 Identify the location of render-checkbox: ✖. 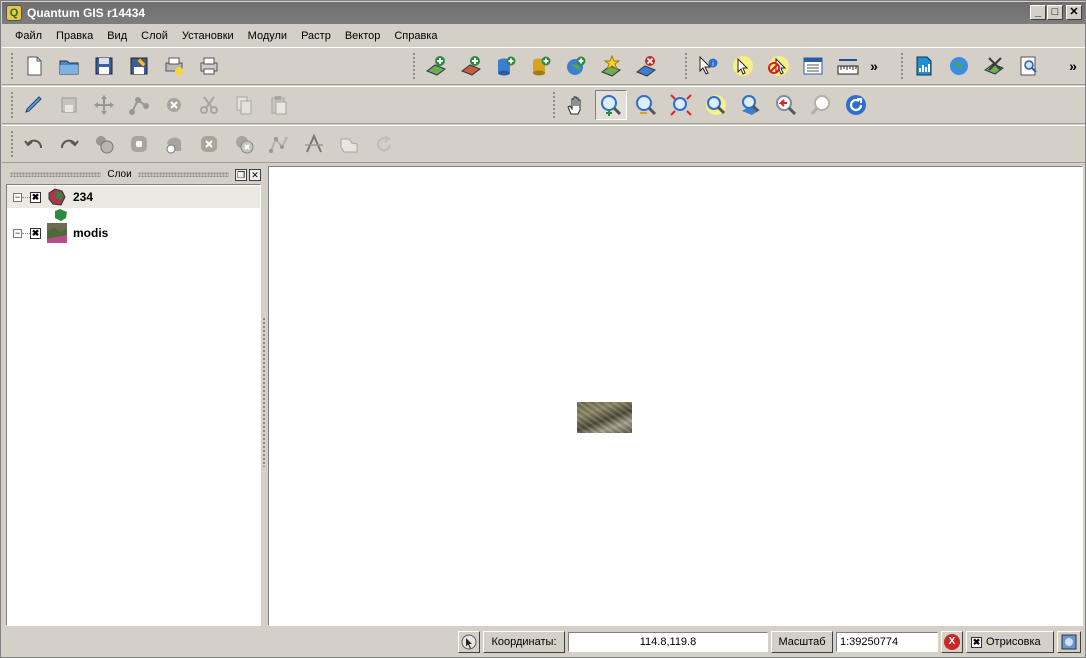
(976, 642).